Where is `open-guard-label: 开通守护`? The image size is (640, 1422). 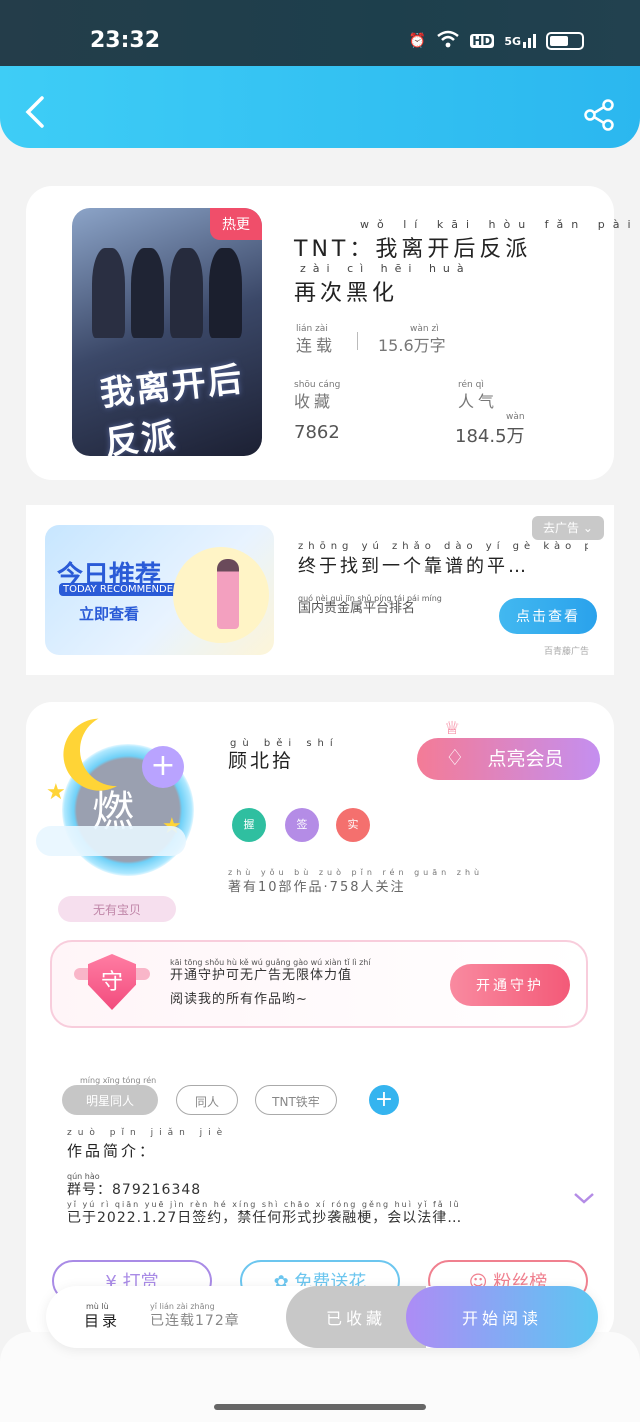 open-guard-label: 开通守护 is located at coordinates (510, 986).